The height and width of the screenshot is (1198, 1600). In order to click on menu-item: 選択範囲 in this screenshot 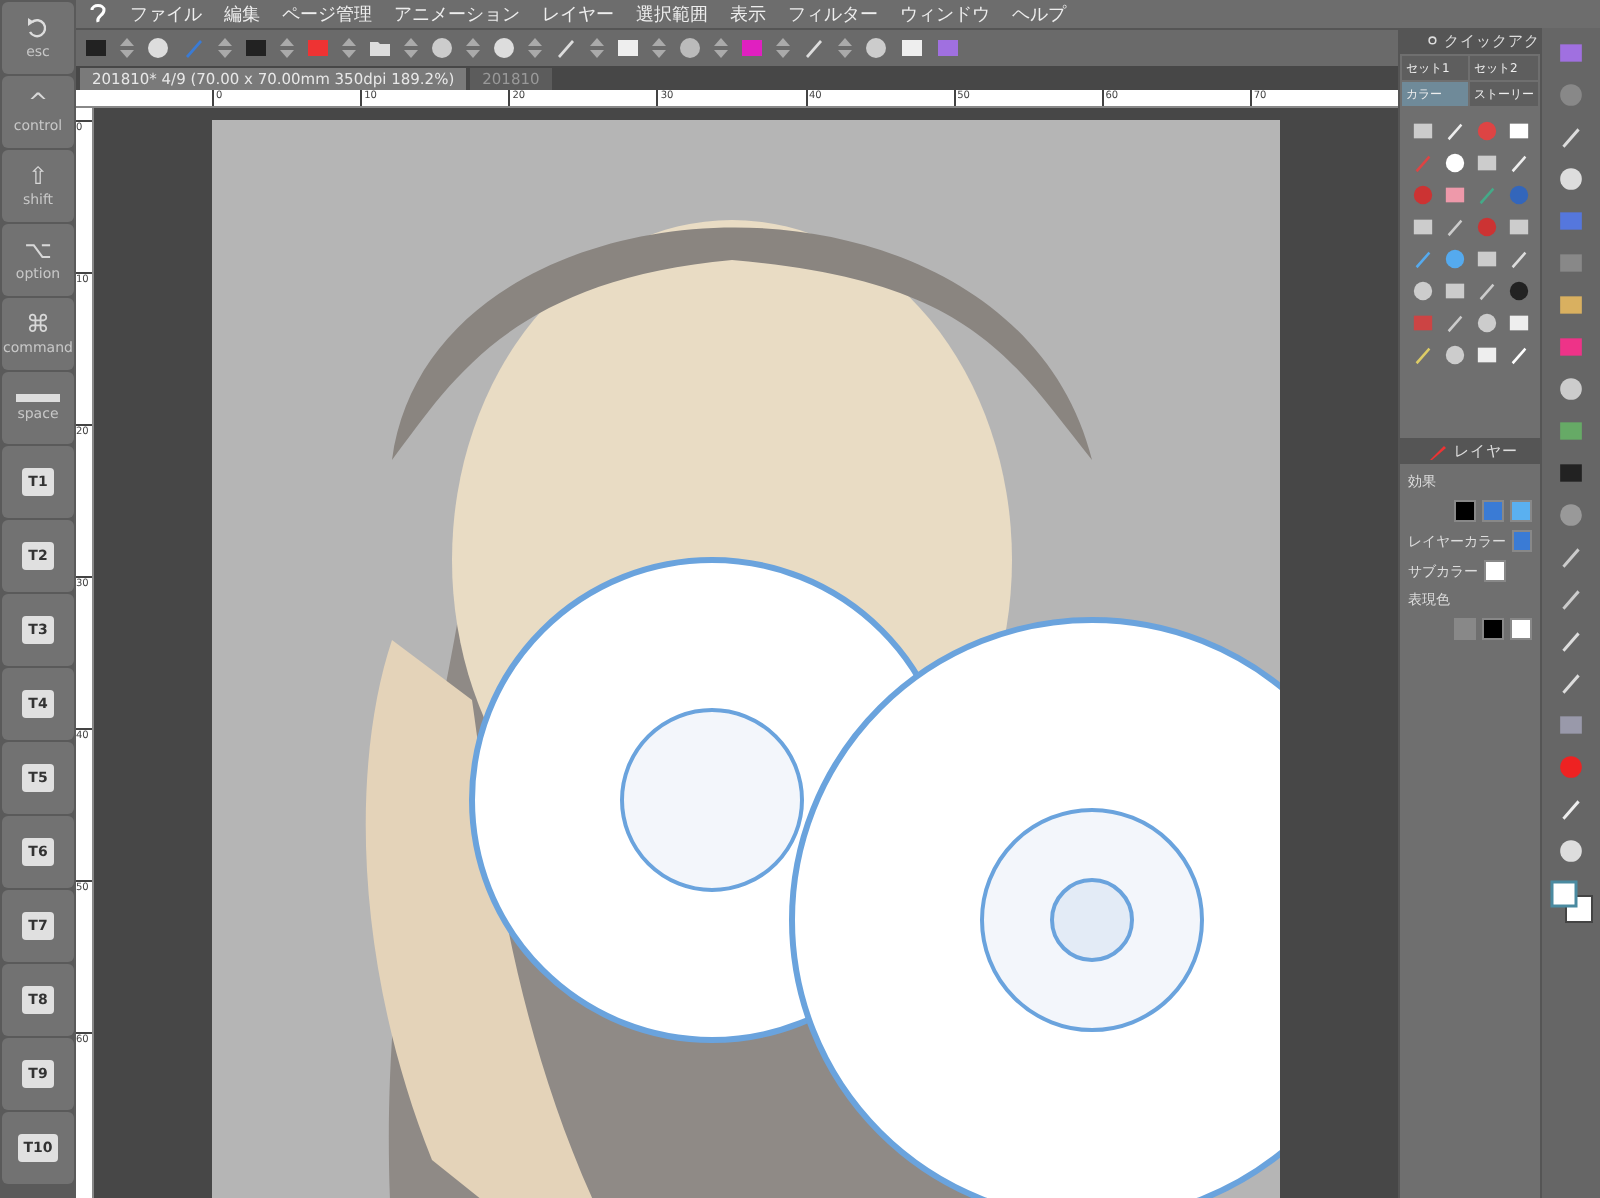, I will do `click(672, 14)`.